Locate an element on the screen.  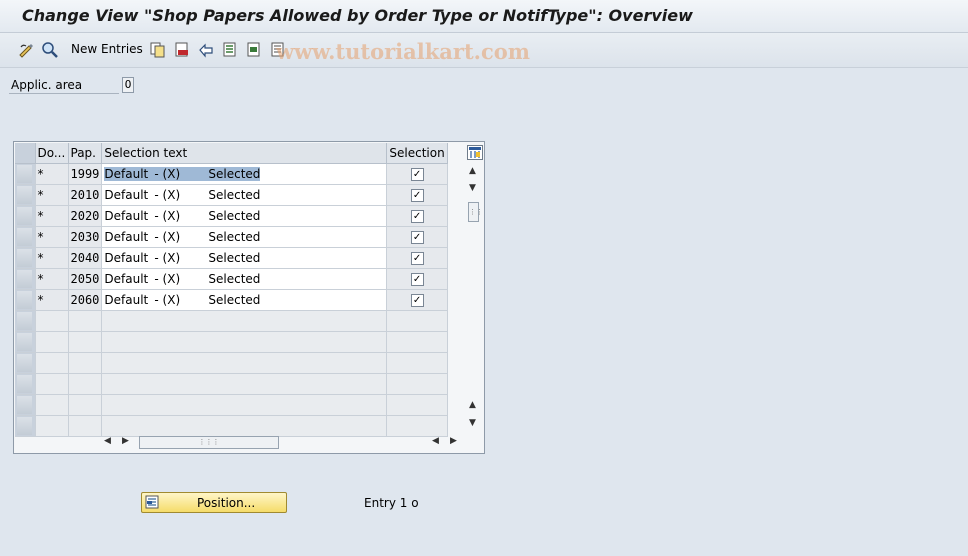
new-entries-button: New Entries is located at coordinates (107, 49).